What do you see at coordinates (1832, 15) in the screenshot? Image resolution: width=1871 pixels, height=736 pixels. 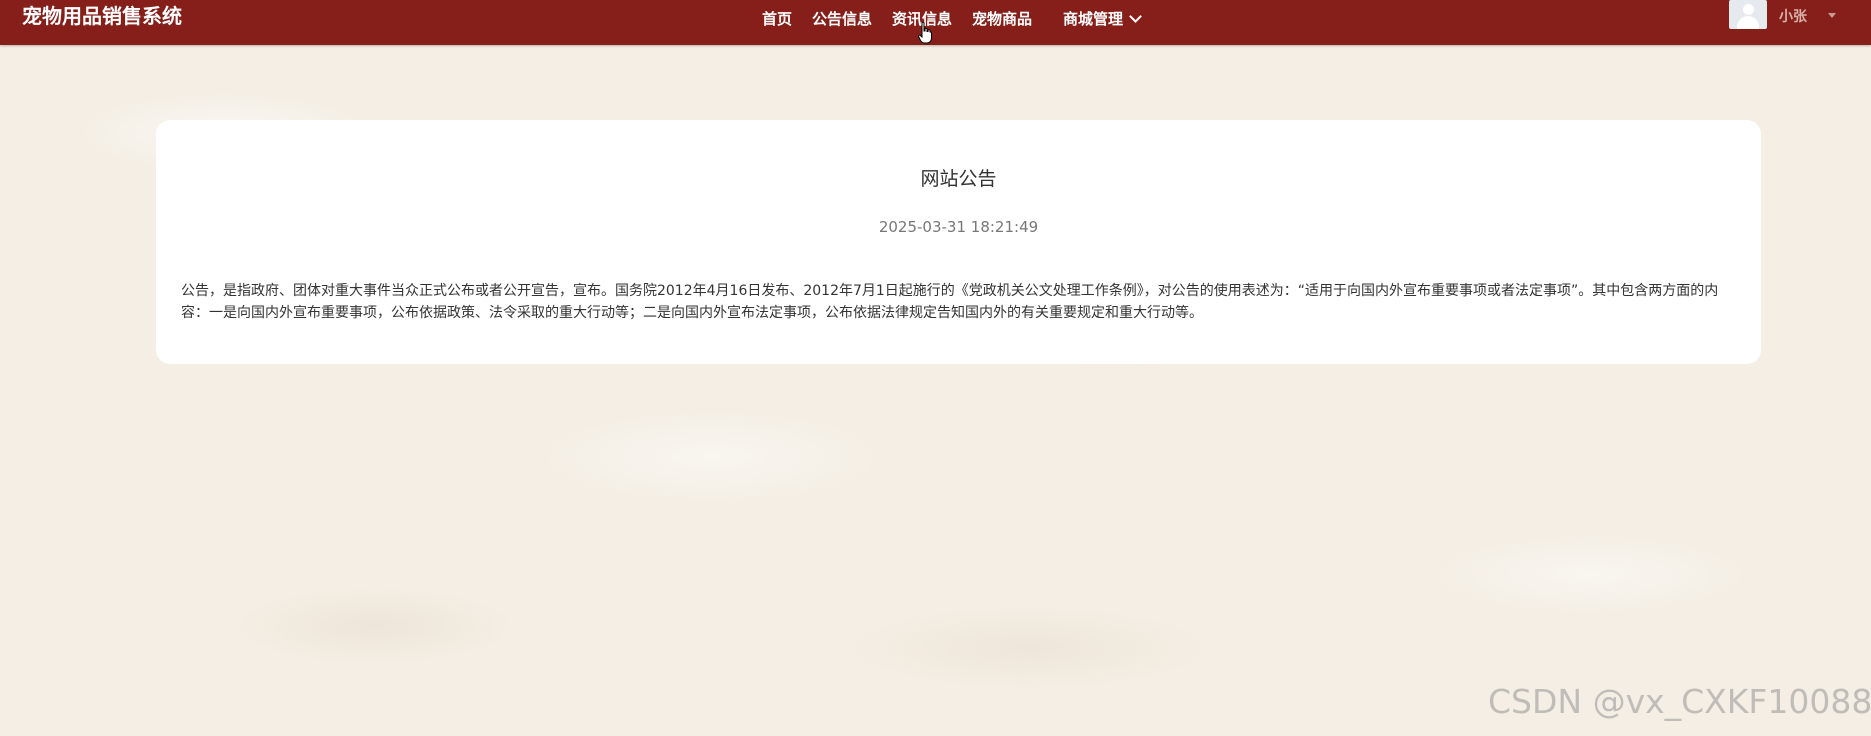 I see `caret-down-icon` at bounding box center [1832, 15].